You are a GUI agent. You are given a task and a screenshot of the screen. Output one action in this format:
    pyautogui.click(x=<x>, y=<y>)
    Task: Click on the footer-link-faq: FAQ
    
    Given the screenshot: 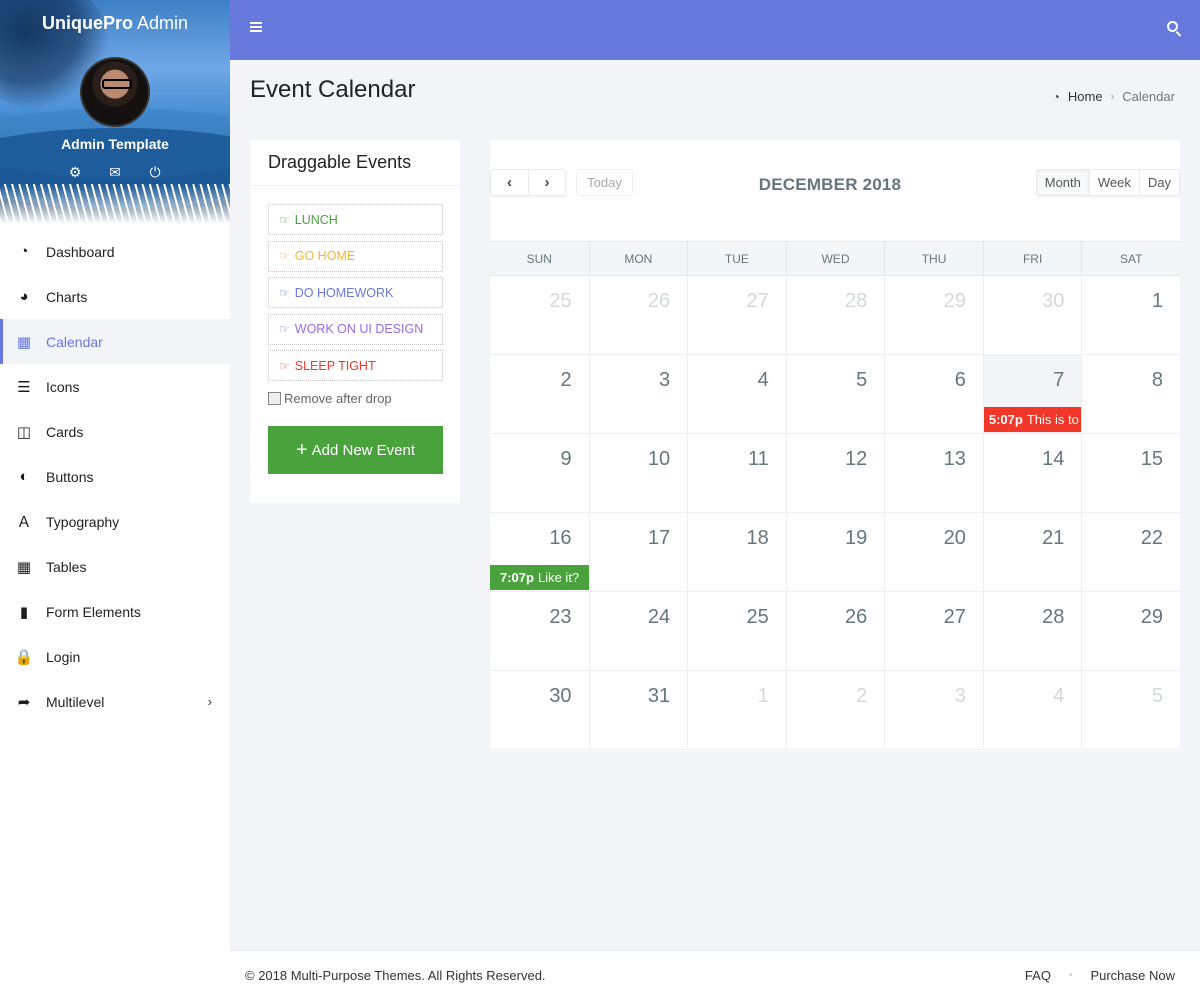 What is the action you would take?
    pyautogui.click(x=1038, y=975)
    